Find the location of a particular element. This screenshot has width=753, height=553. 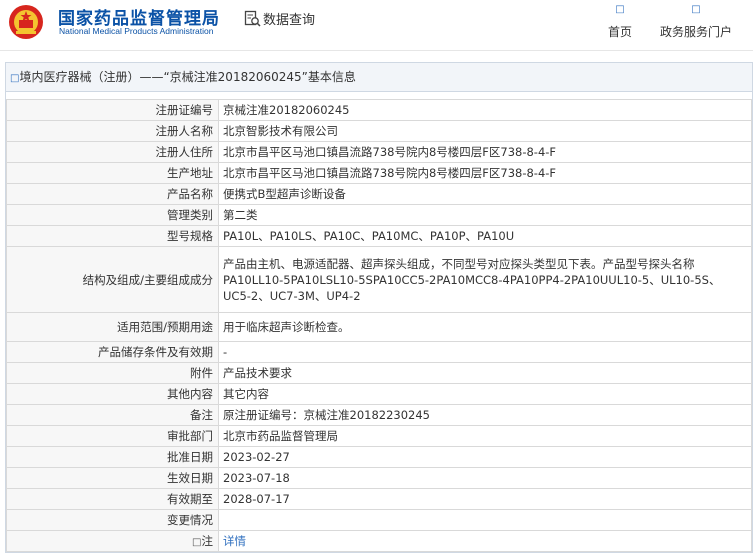

table-row: 批准日期 2023-02-27 is located at coordinates (379, 457).